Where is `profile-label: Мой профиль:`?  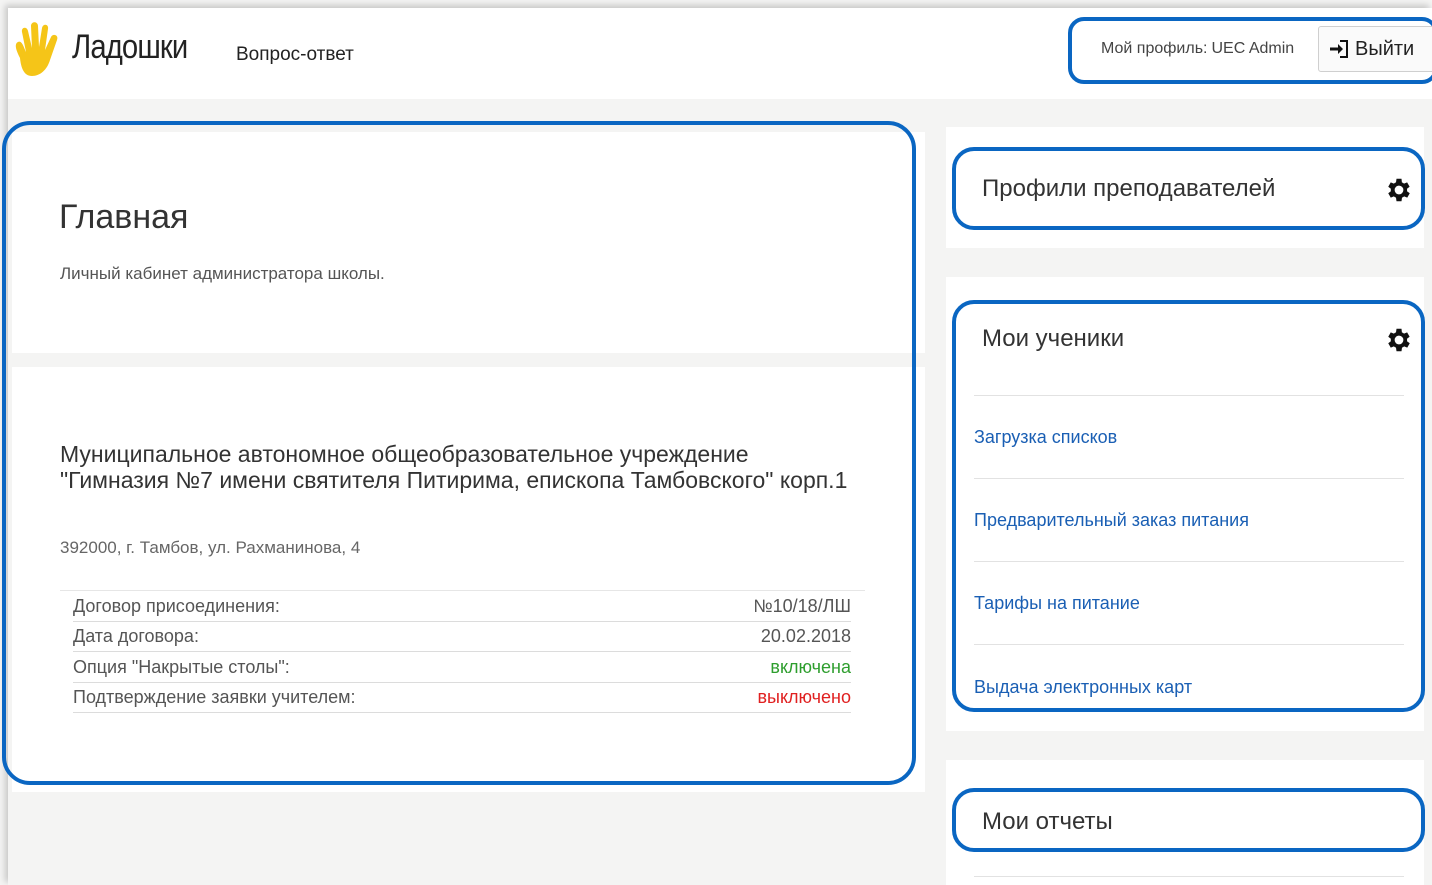
profile-label: Мой профиль: is located at coordinates (1154, 48).